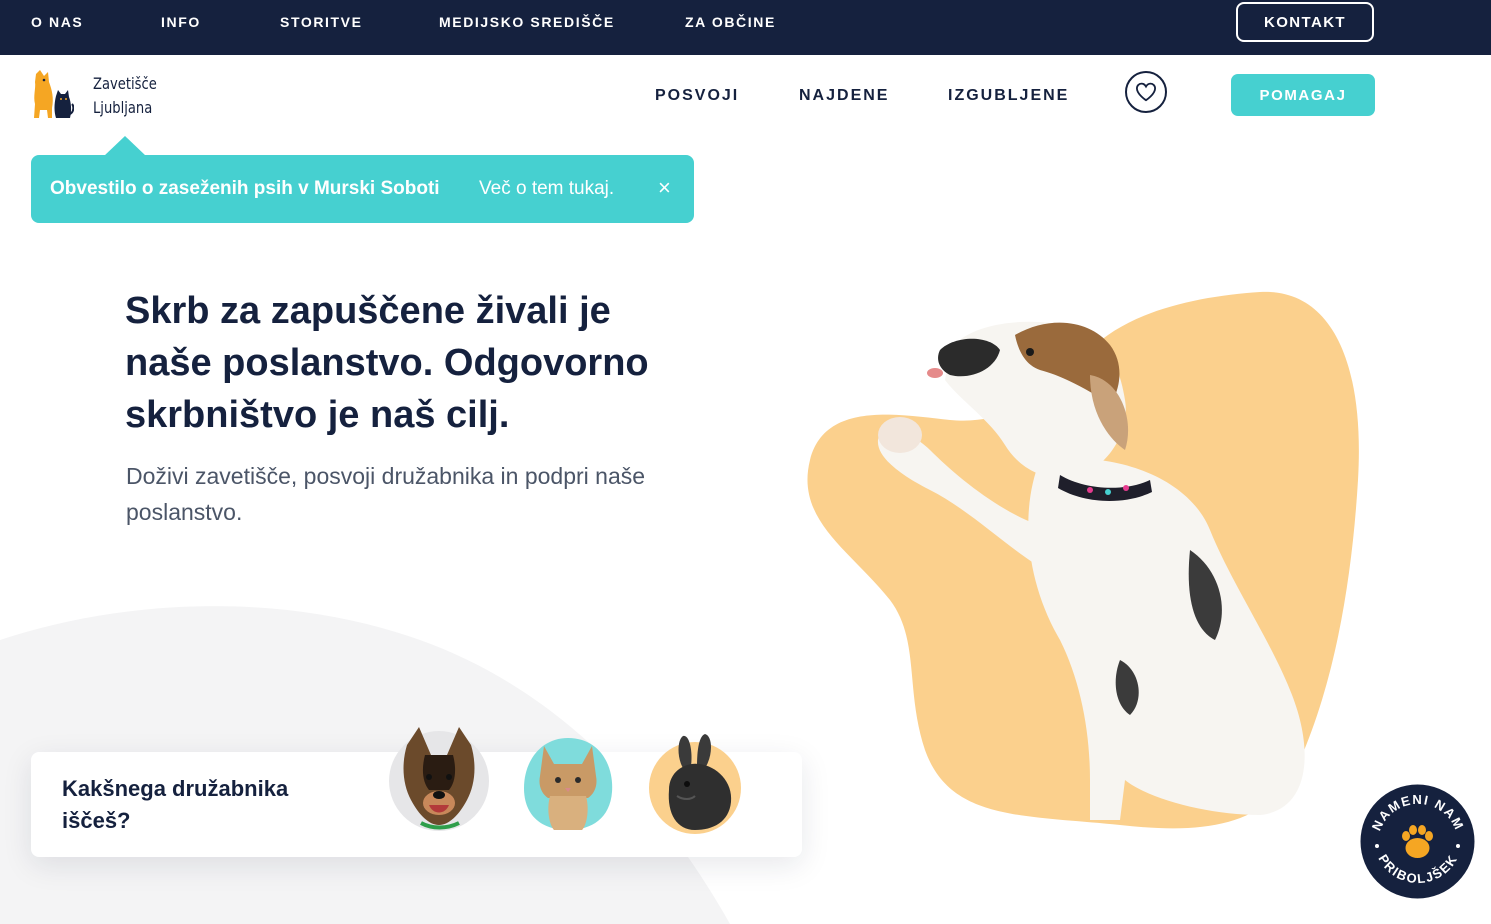  What do you see at coordinates (1303, 95) in the screenshot?
I see `pomagaj-button: POMAGAJ` at bounding box center [1303, 95].